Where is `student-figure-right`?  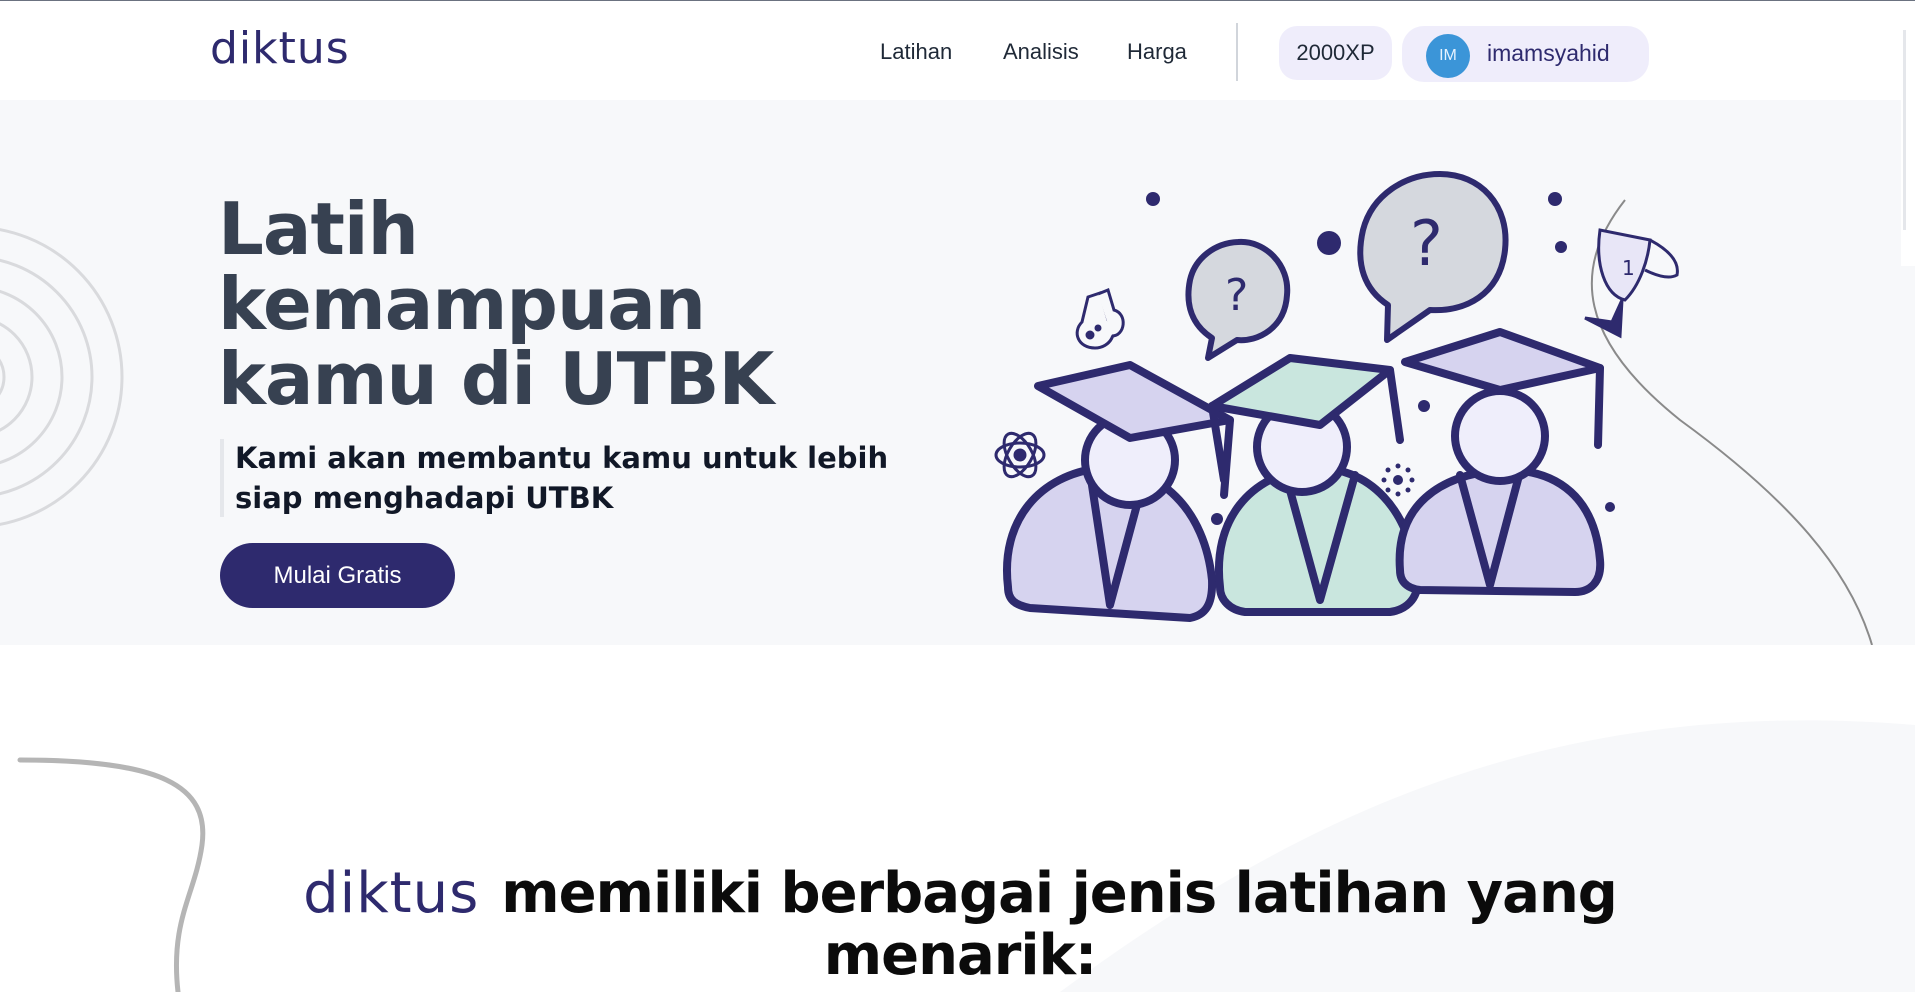
student-figure-right is located at coordinates (1500, 462).